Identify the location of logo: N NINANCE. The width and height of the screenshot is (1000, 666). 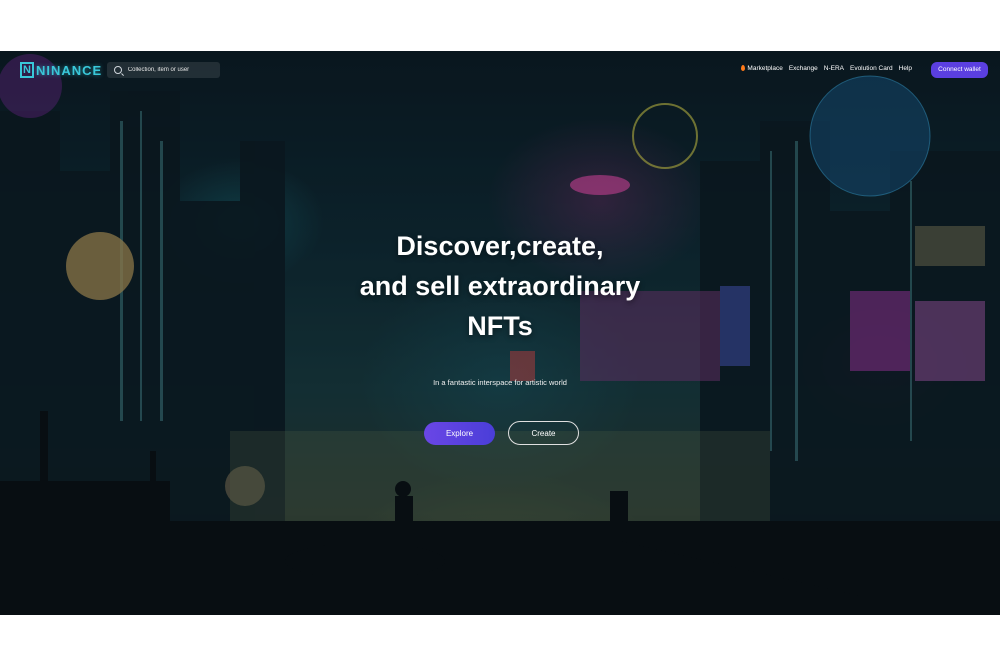
(61, 70).